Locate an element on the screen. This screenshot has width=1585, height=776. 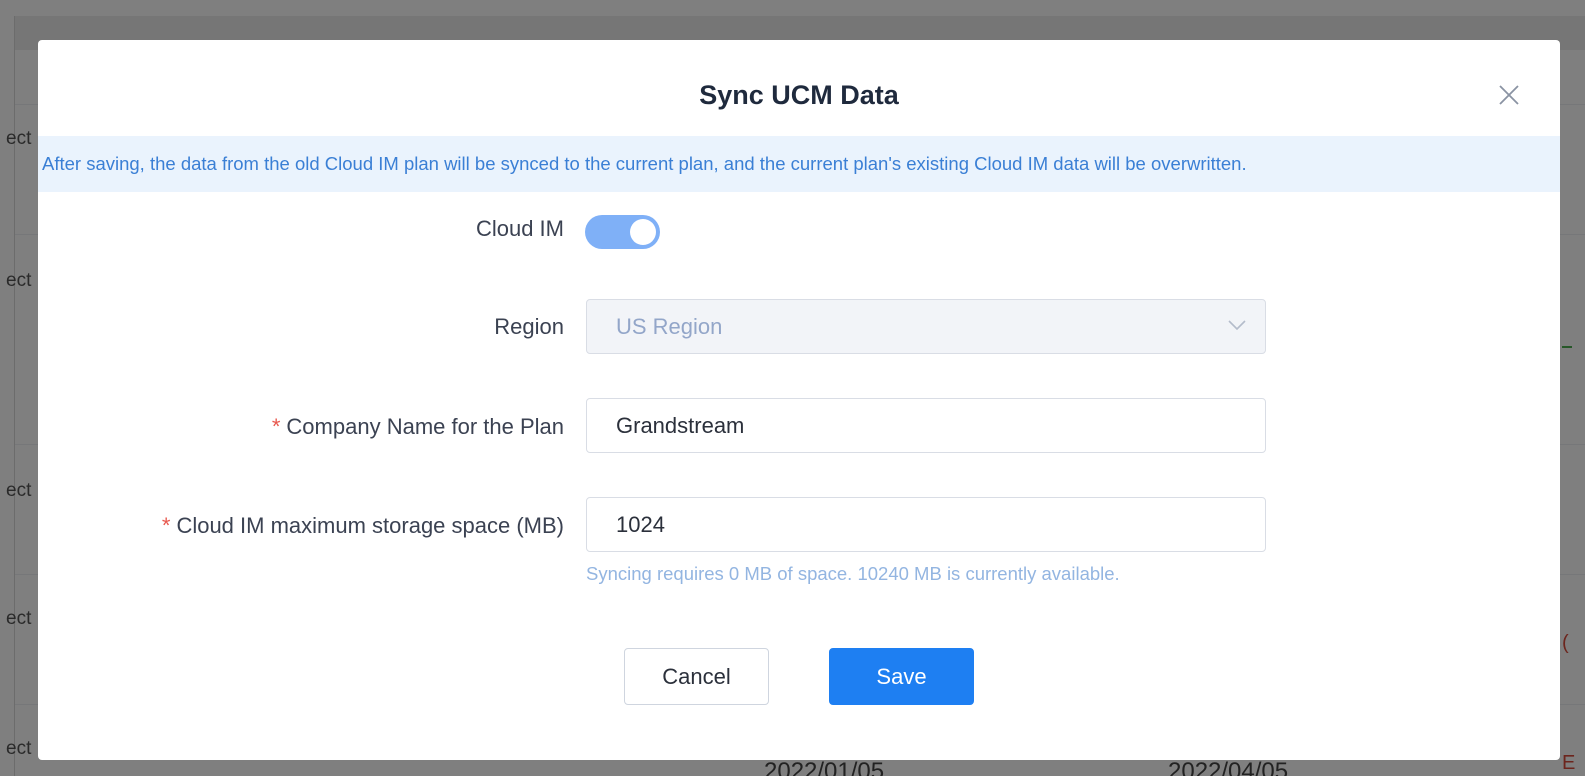
cancel-button: Cancel is located at coordinates (696, 676).